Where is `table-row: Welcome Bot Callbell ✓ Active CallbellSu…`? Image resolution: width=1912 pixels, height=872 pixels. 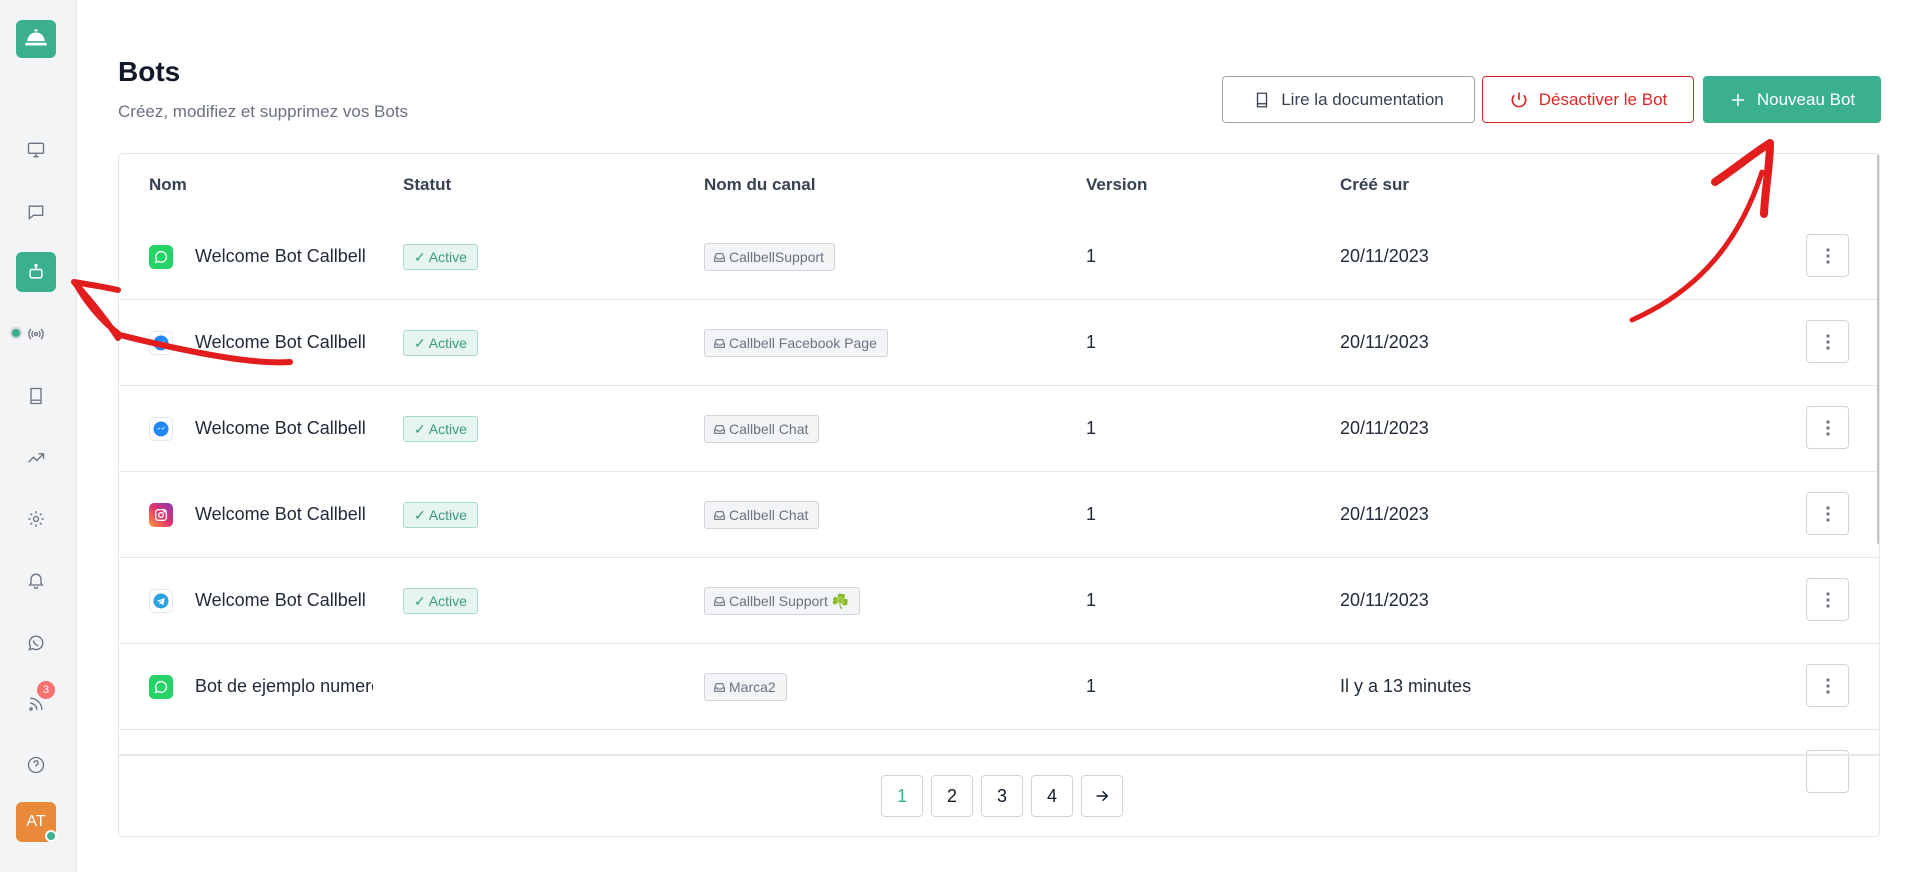 table-row: Welcome Bot Callbell ✓ Active CallbellSu… is located at coordinates (999, 257).